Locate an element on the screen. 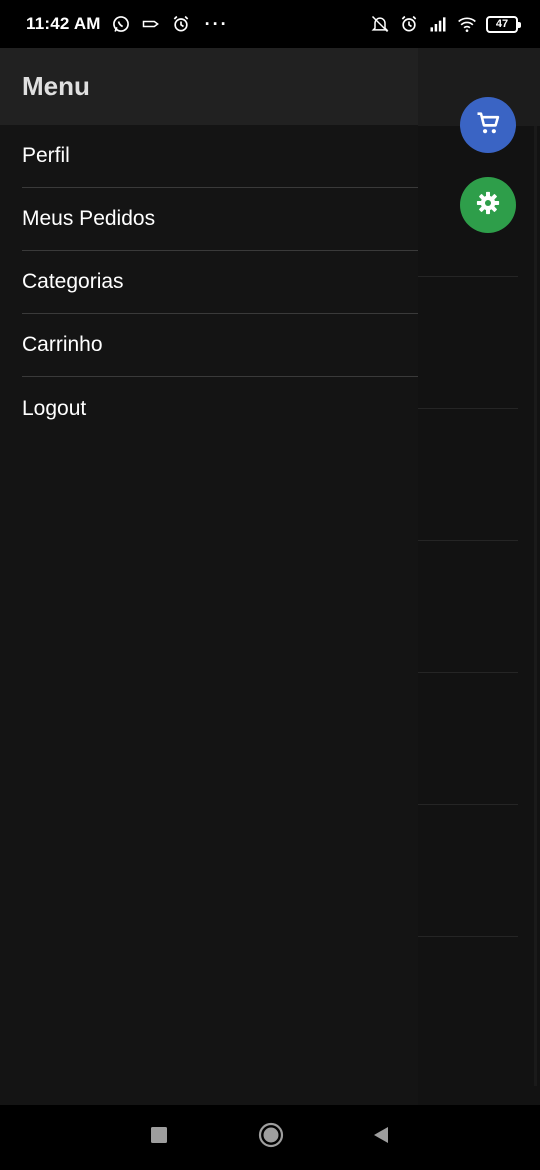 This screenshot has height=1170, width=540. cart-icon is located at coordinates (488, 125).